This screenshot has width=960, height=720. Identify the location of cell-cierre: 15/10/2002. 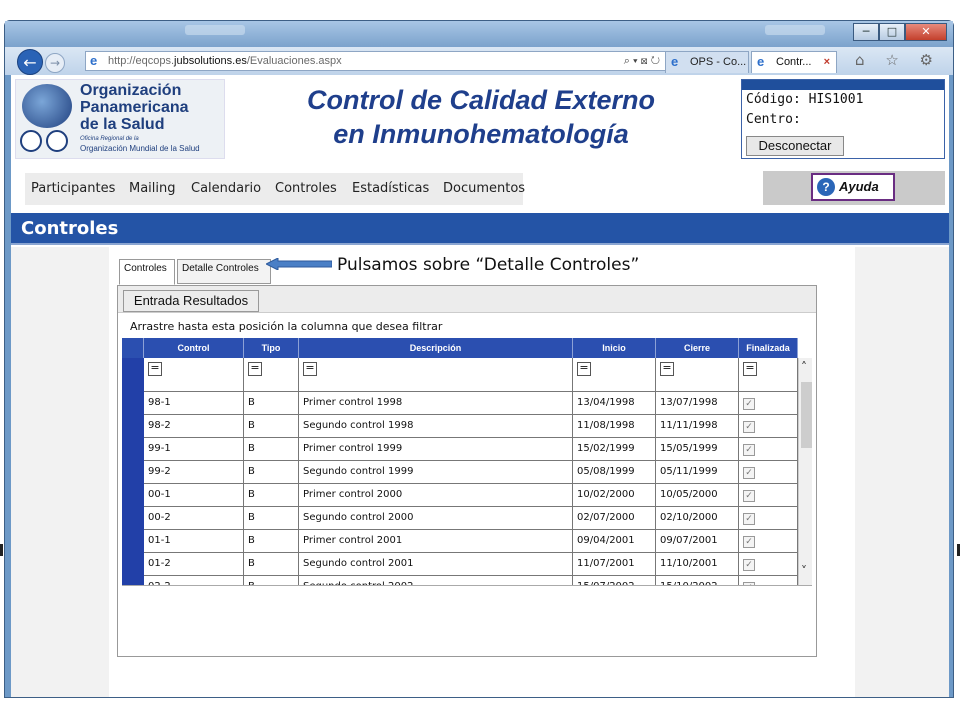
(697, 580).